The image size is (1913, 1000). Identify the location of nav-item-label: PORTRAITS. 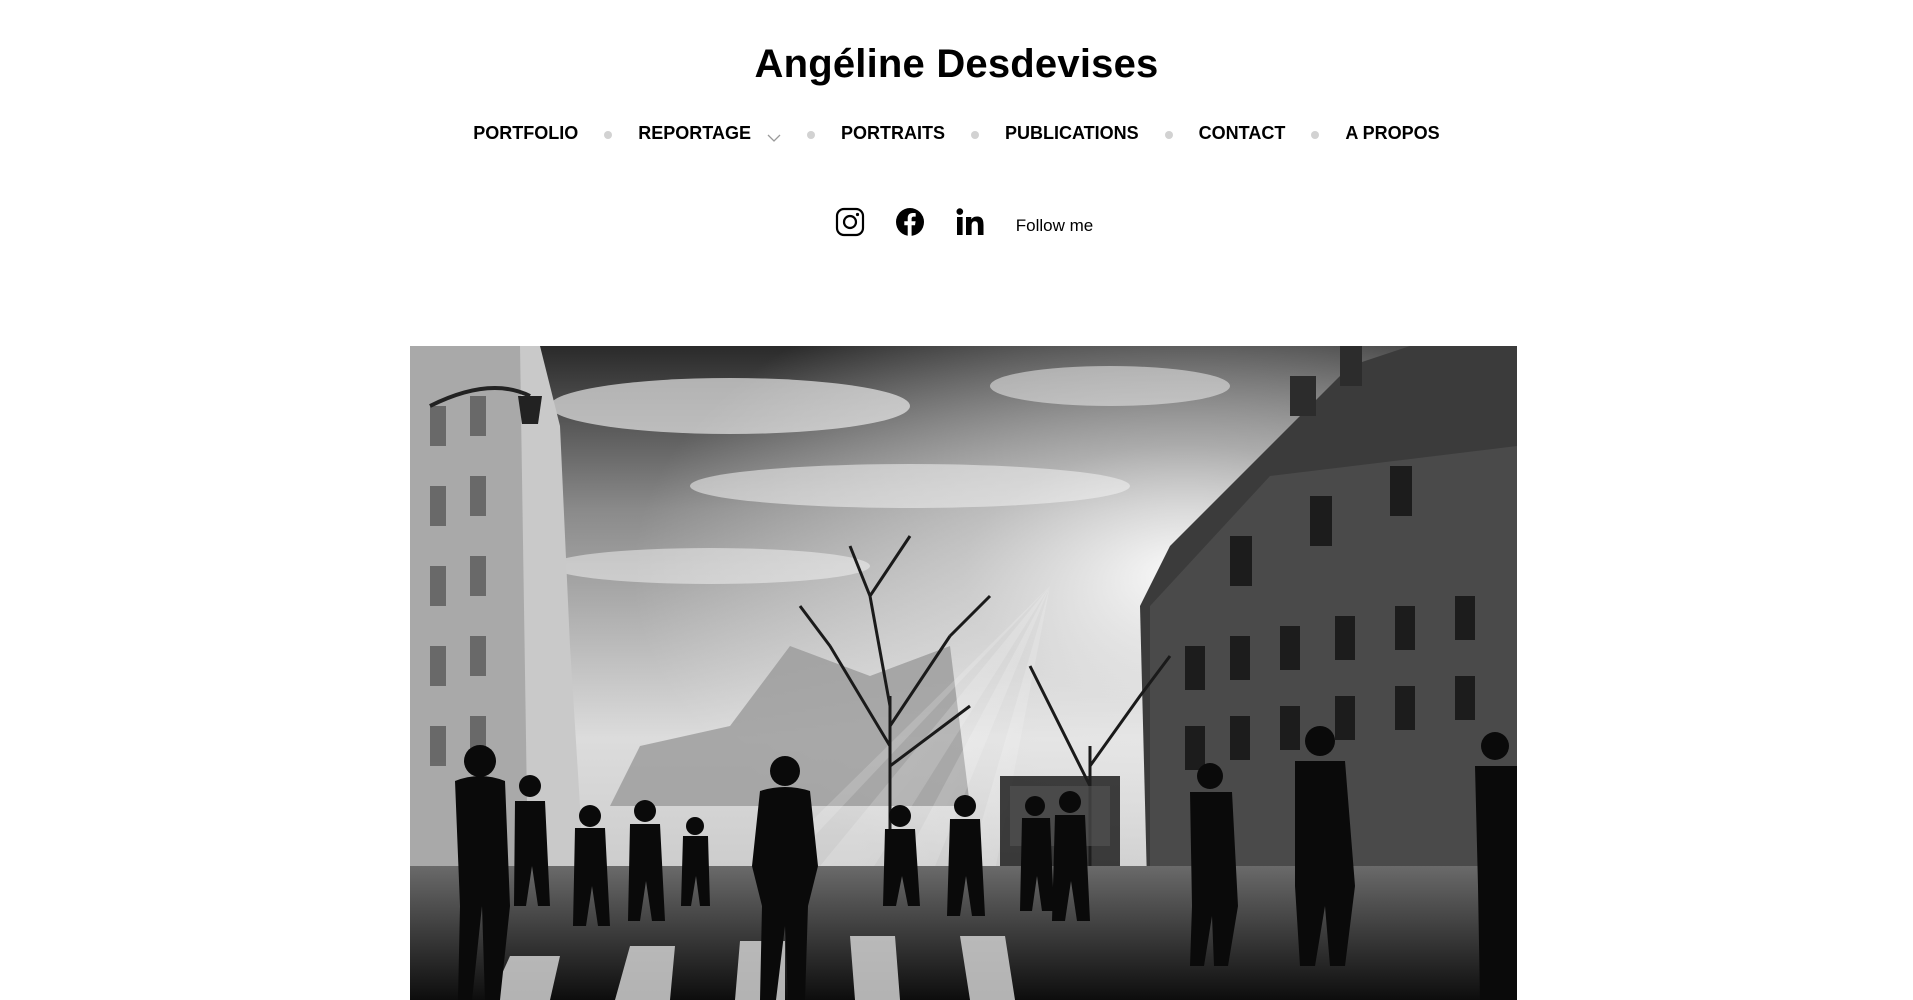
(892, 133).